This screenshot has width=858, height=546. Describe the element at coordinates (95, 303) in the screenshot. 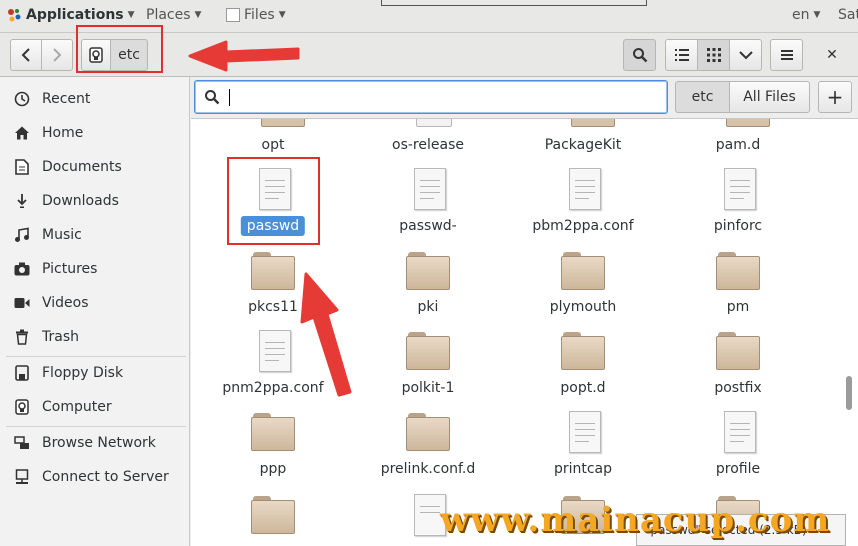

I see `sidebar-item-videos: Videos` at that location.